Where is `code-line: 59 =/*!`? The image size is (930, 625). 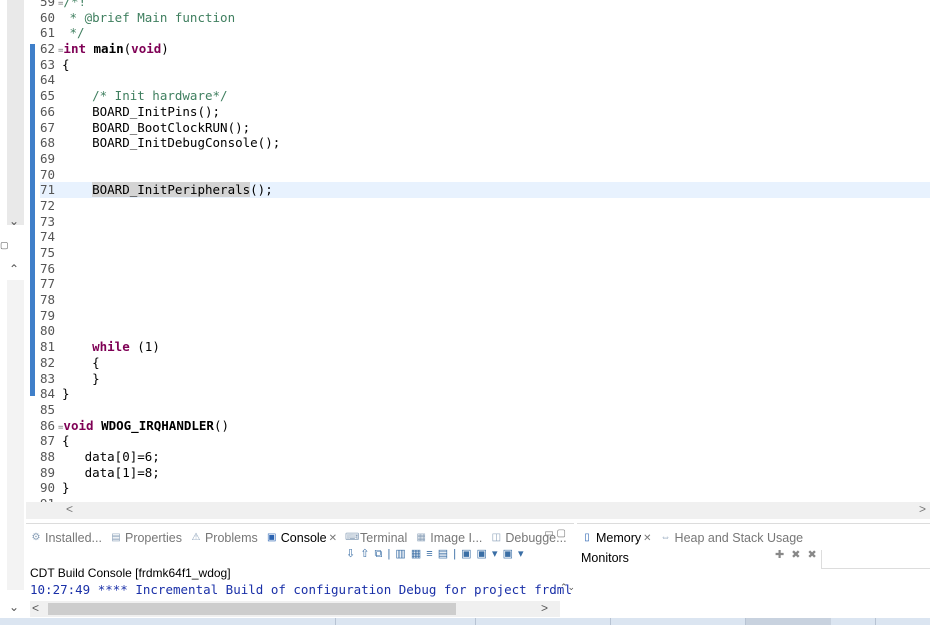 code-line: 59 =/*! is located at coordinates (485, 5).